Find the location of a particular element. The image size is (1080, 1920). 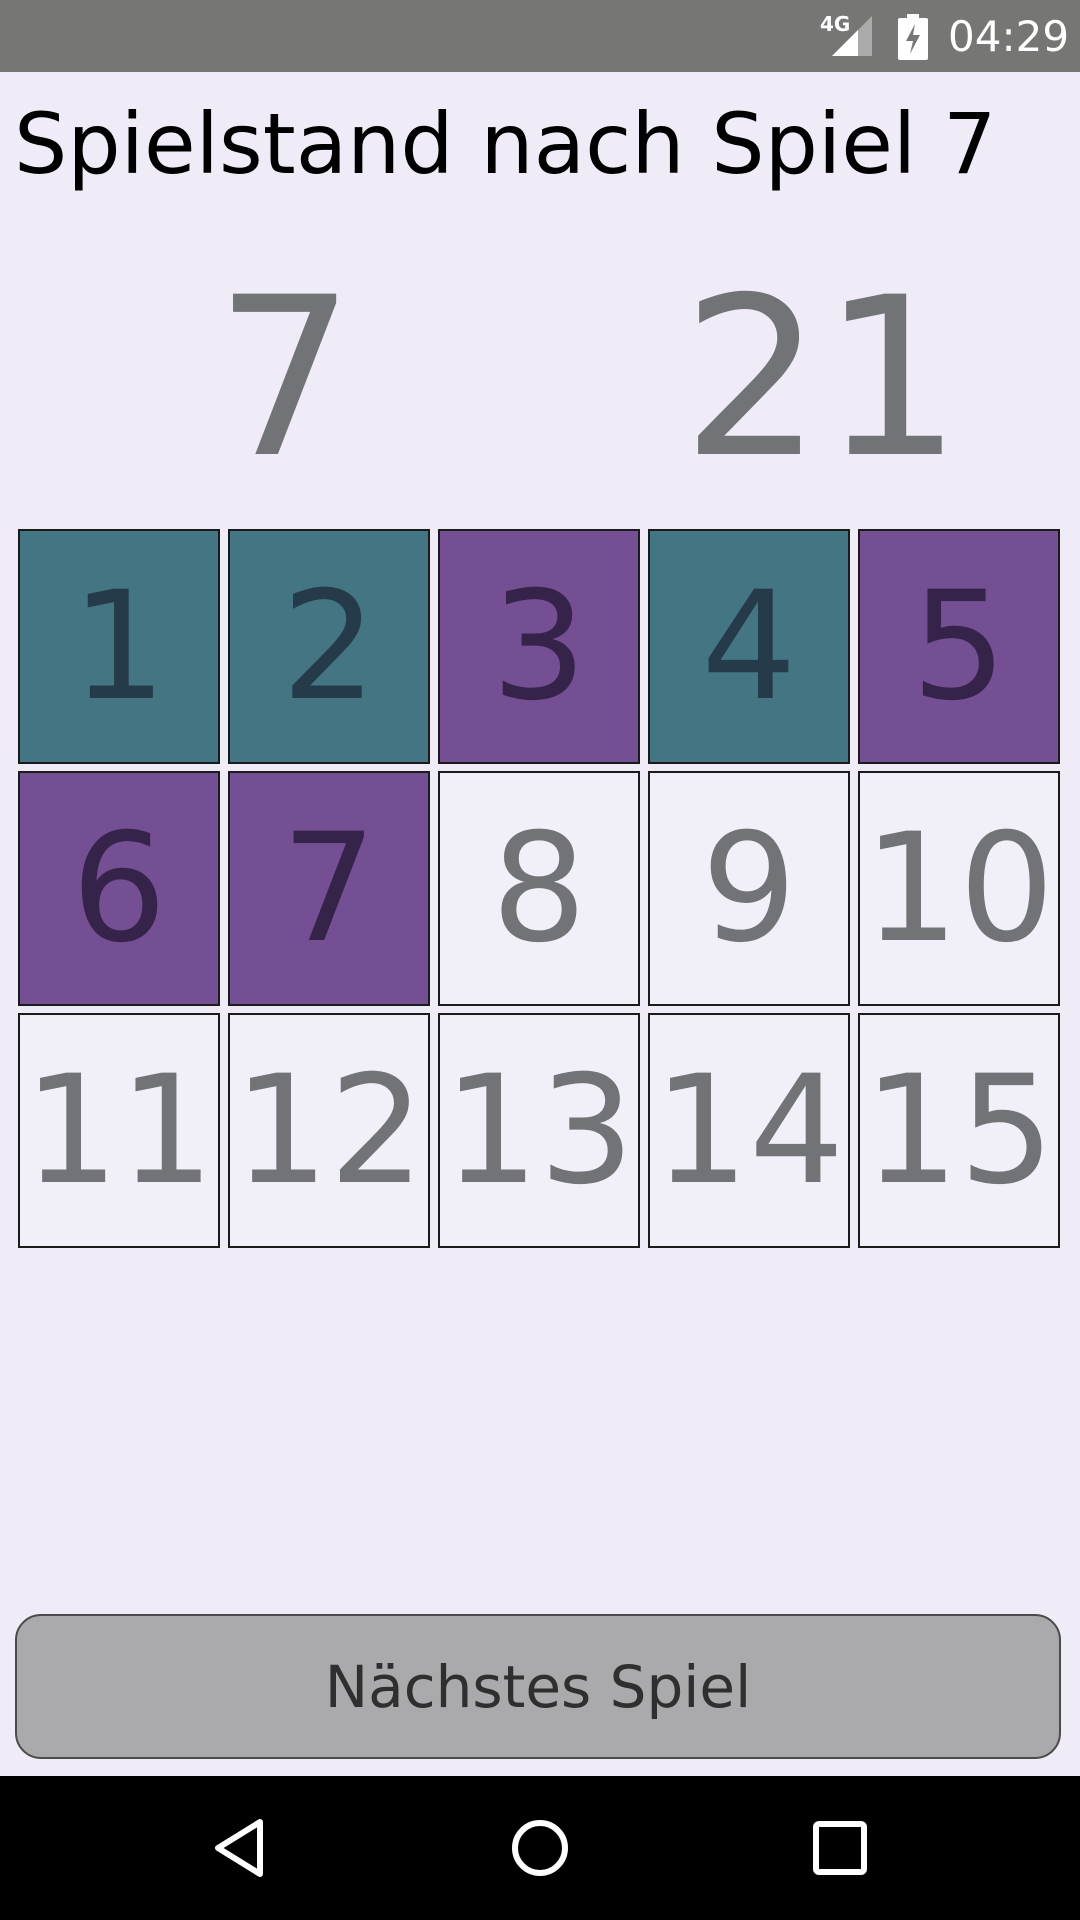

status-bar: 4G 04:29 is located at coordinates (540, 36).